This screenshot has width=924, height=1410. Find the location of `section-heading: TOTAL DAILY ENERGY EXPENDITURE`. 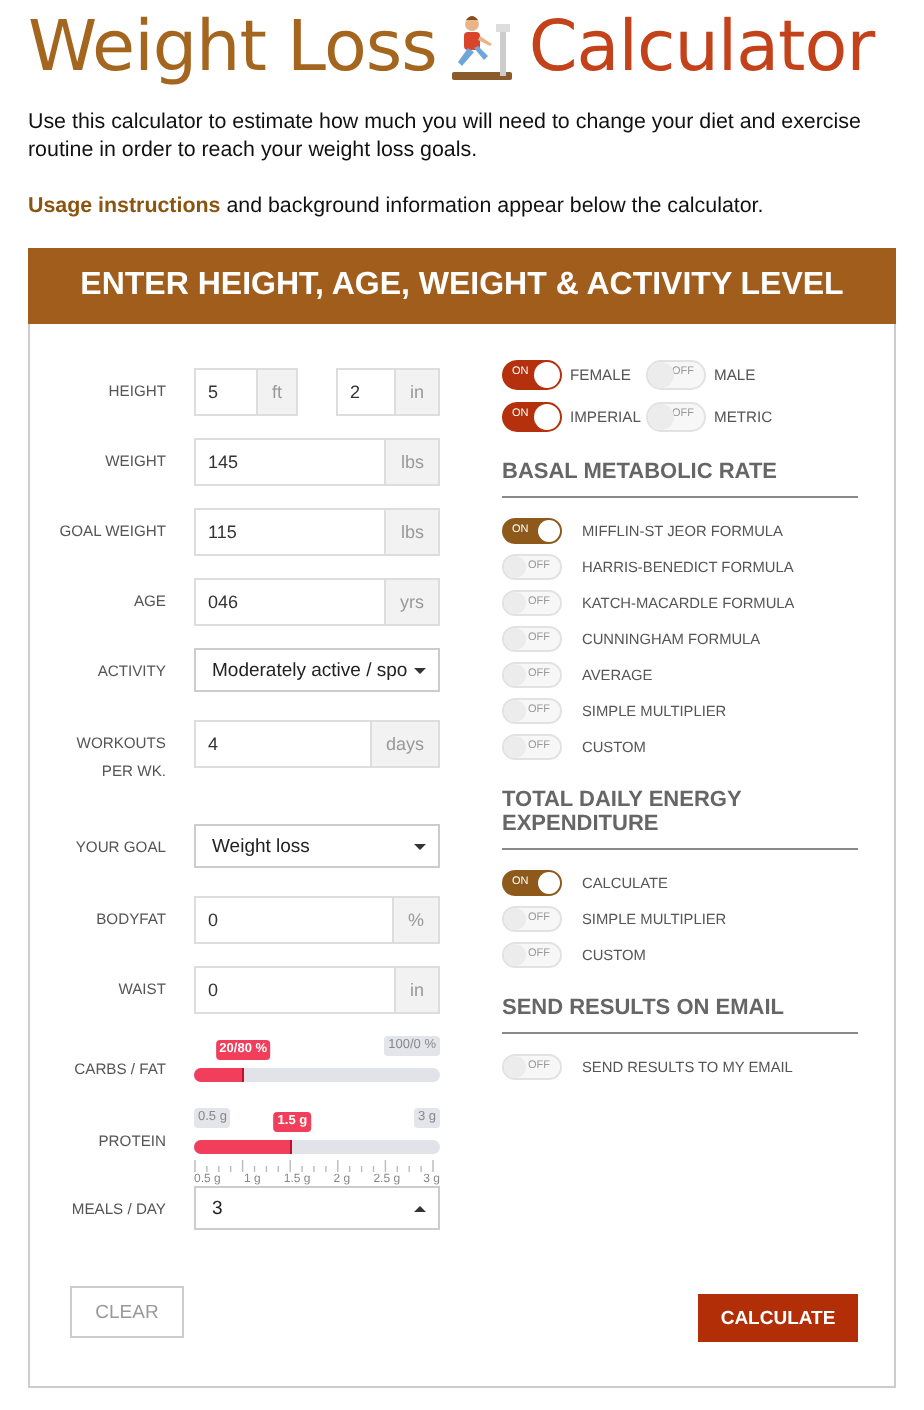

section-heading: TOTAL DAILY ENERGY EXPENDITURE is located at coordinates (680, 819).